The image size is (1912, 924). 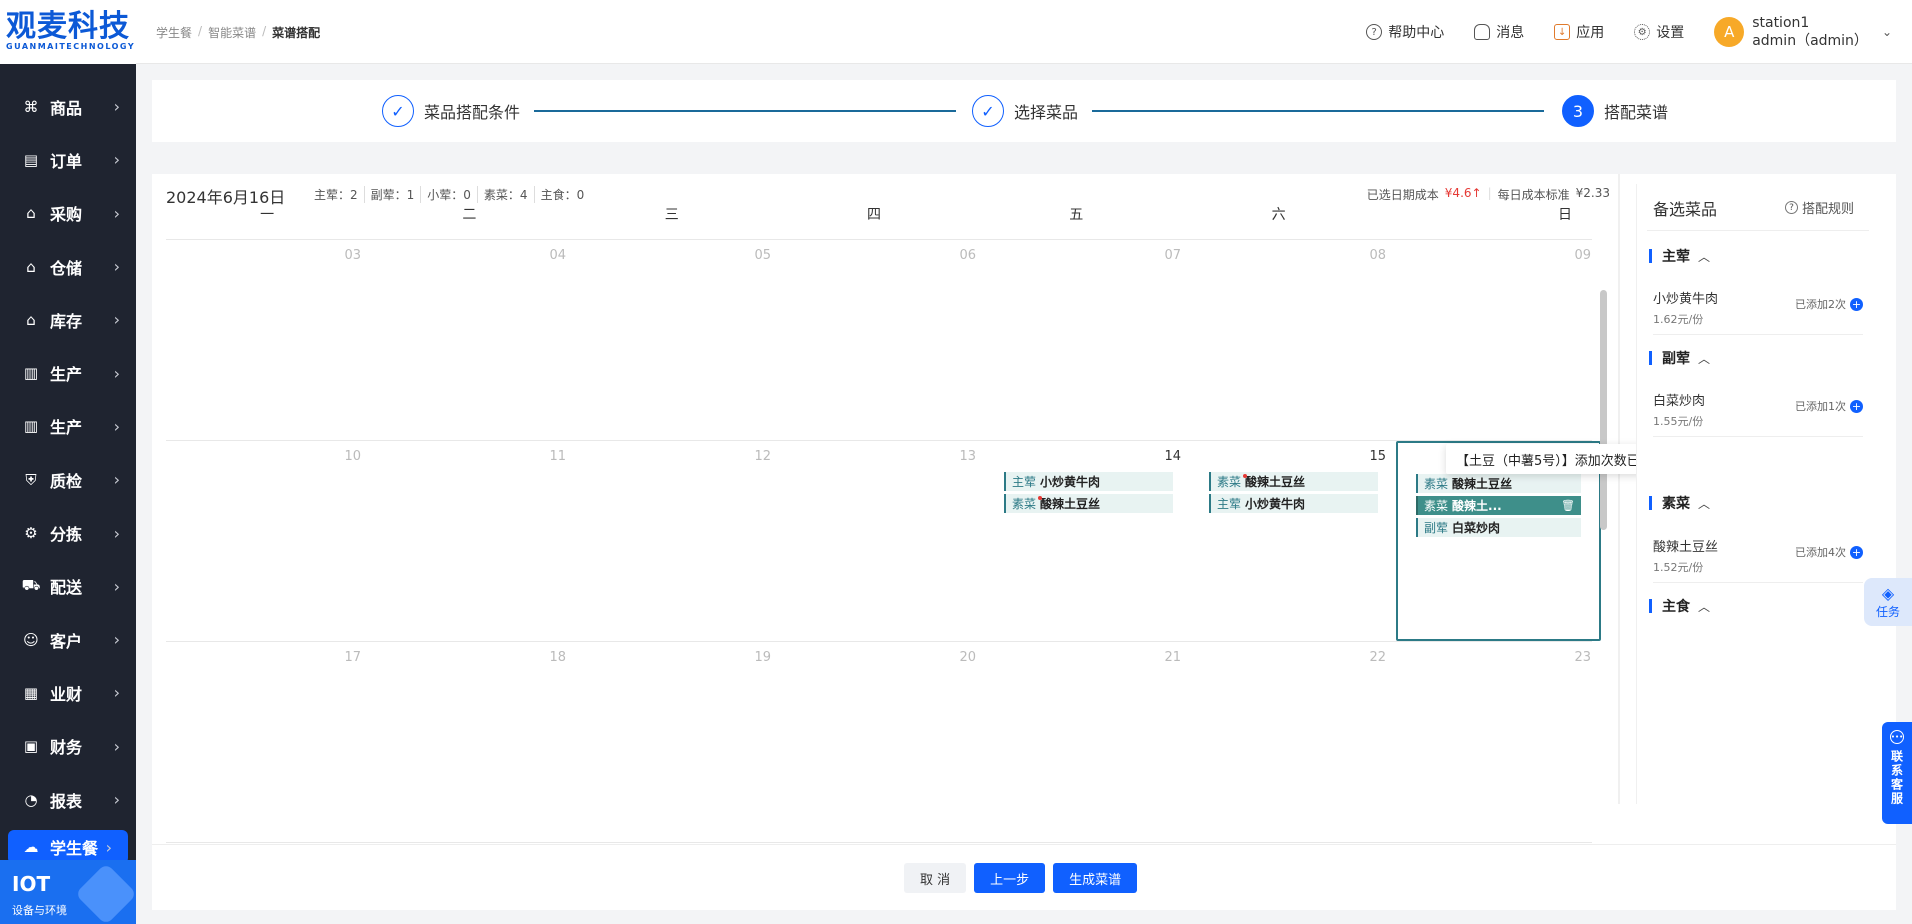 What do you see at coordinates (873, 215) in the screenshot?
I see `weekday: 四` at bounding box center [873, 215].